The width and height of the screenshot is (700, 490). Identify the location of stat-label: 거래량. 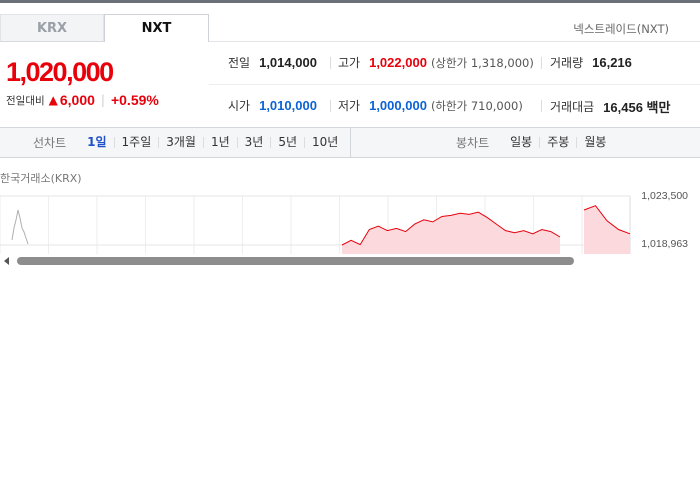
(567, 63).